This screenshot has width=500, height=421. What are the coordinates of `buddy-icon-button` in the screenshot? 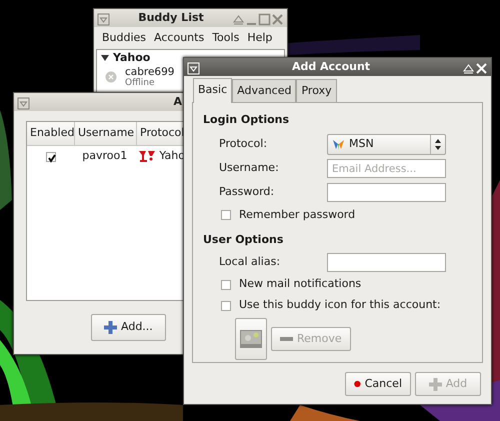 It's located at (251, 339).